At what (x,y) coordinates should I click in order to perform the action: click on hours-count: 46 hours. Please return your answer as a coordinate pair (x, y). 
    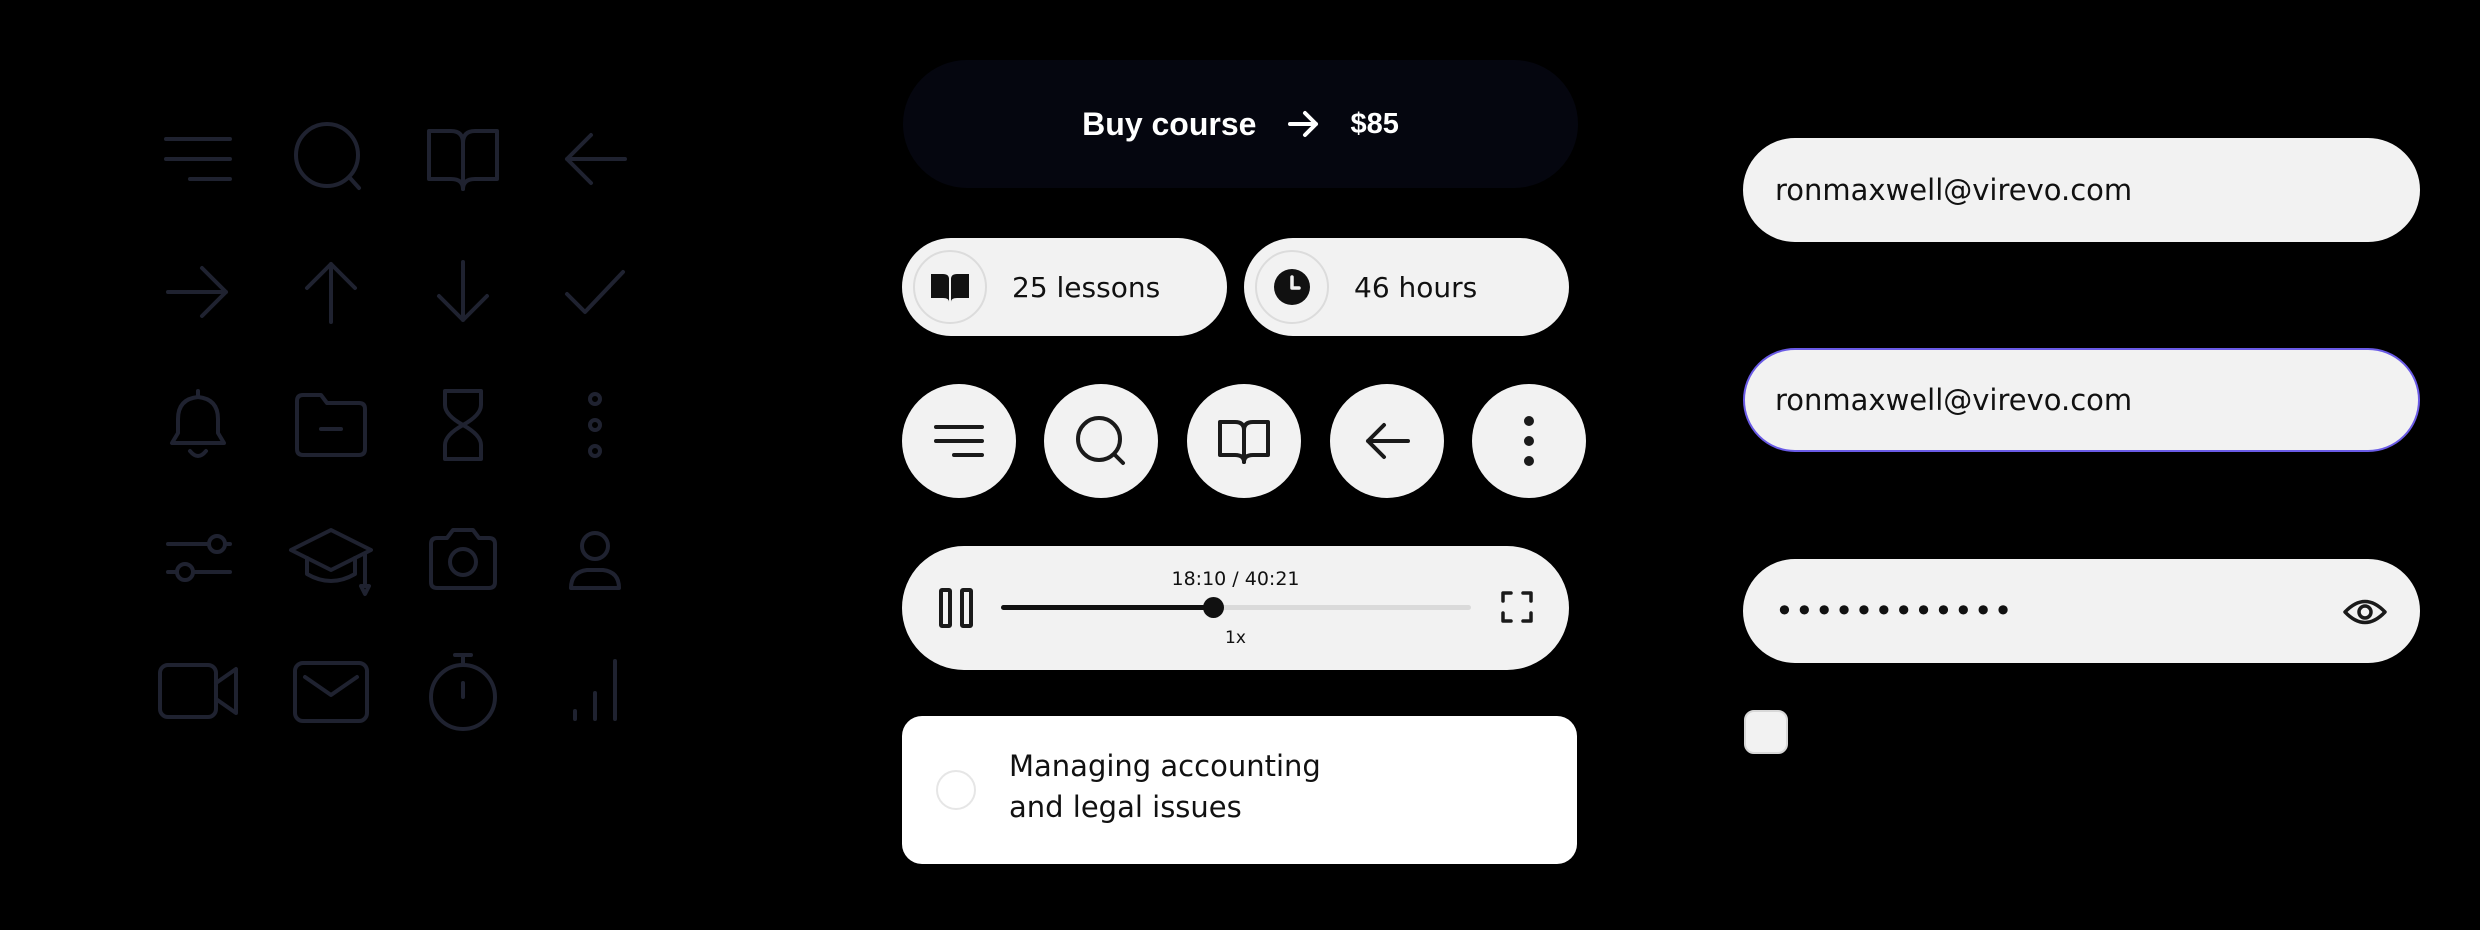
    Looking at the image, I should click on (1416, 287).